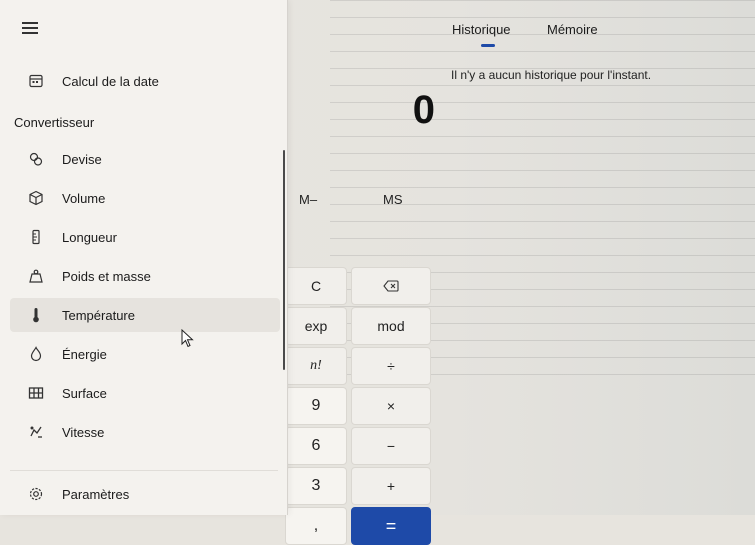 The width and height of the screenshot is (755, 545). I want to click on minus-button: −, so click(391, 446).